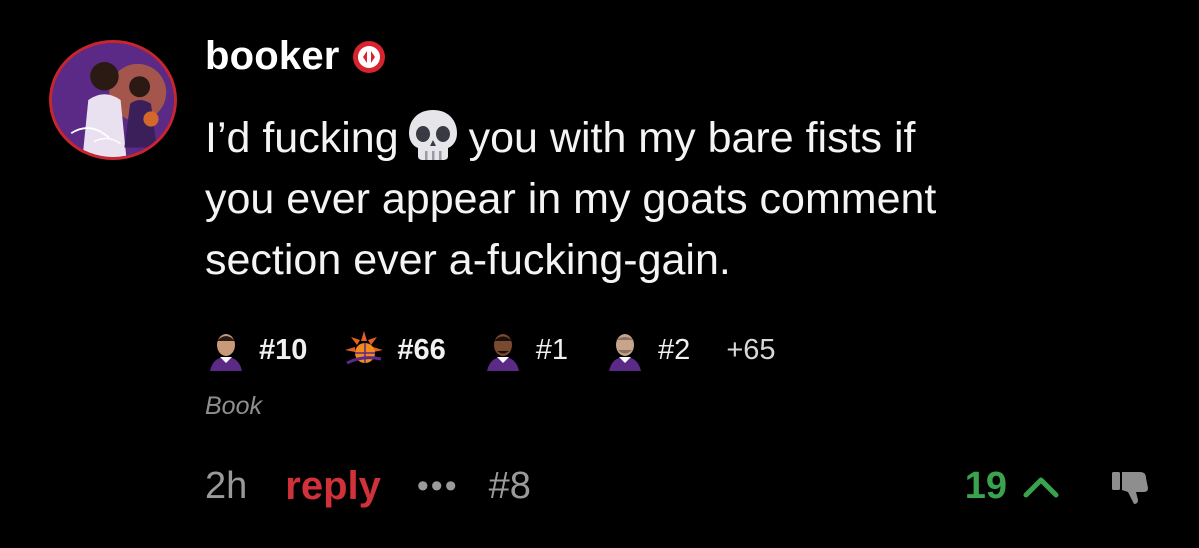  Describe the element at coordinates (1130, 487) in the screenshot. I see `thumbs-down-icon` at that location.